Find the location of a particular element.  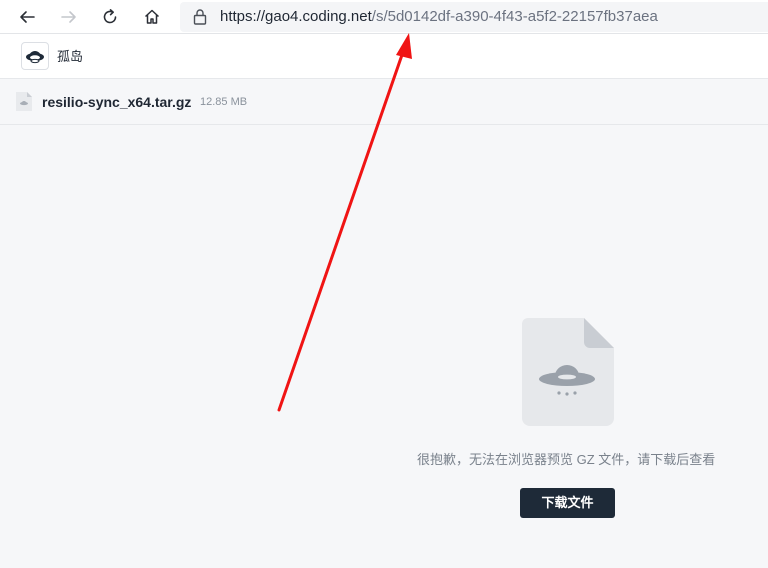

archive-file-icon is located at coordinates (24, 101).